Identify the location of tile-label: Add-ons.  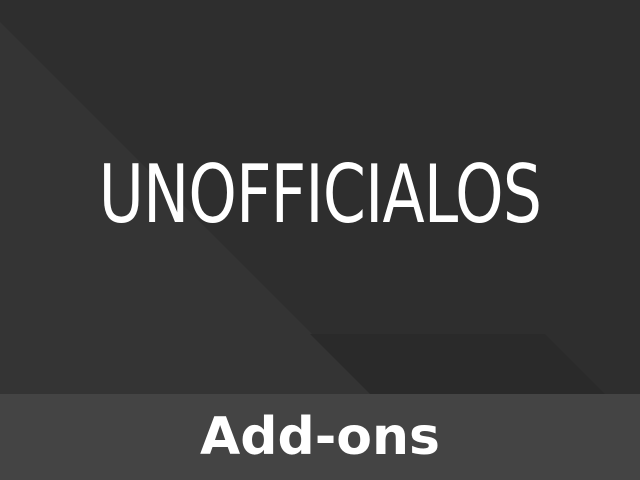
(320, 437).